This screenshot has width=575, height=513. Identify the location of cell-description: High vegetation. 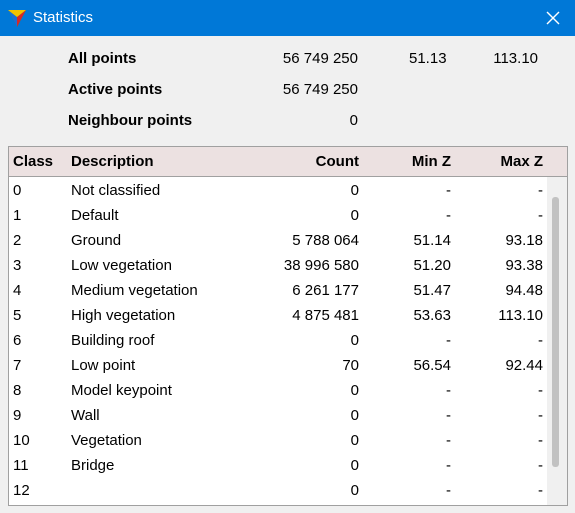
(123, 315).